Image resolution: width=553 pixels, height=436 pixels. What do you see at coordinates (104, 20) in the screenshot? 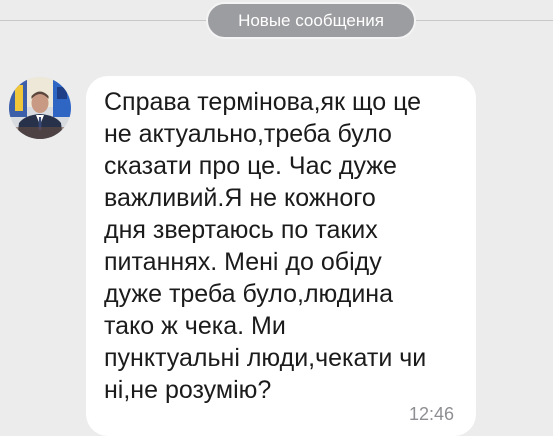
I see `divider-line-left` at bounding box center [104, 20].